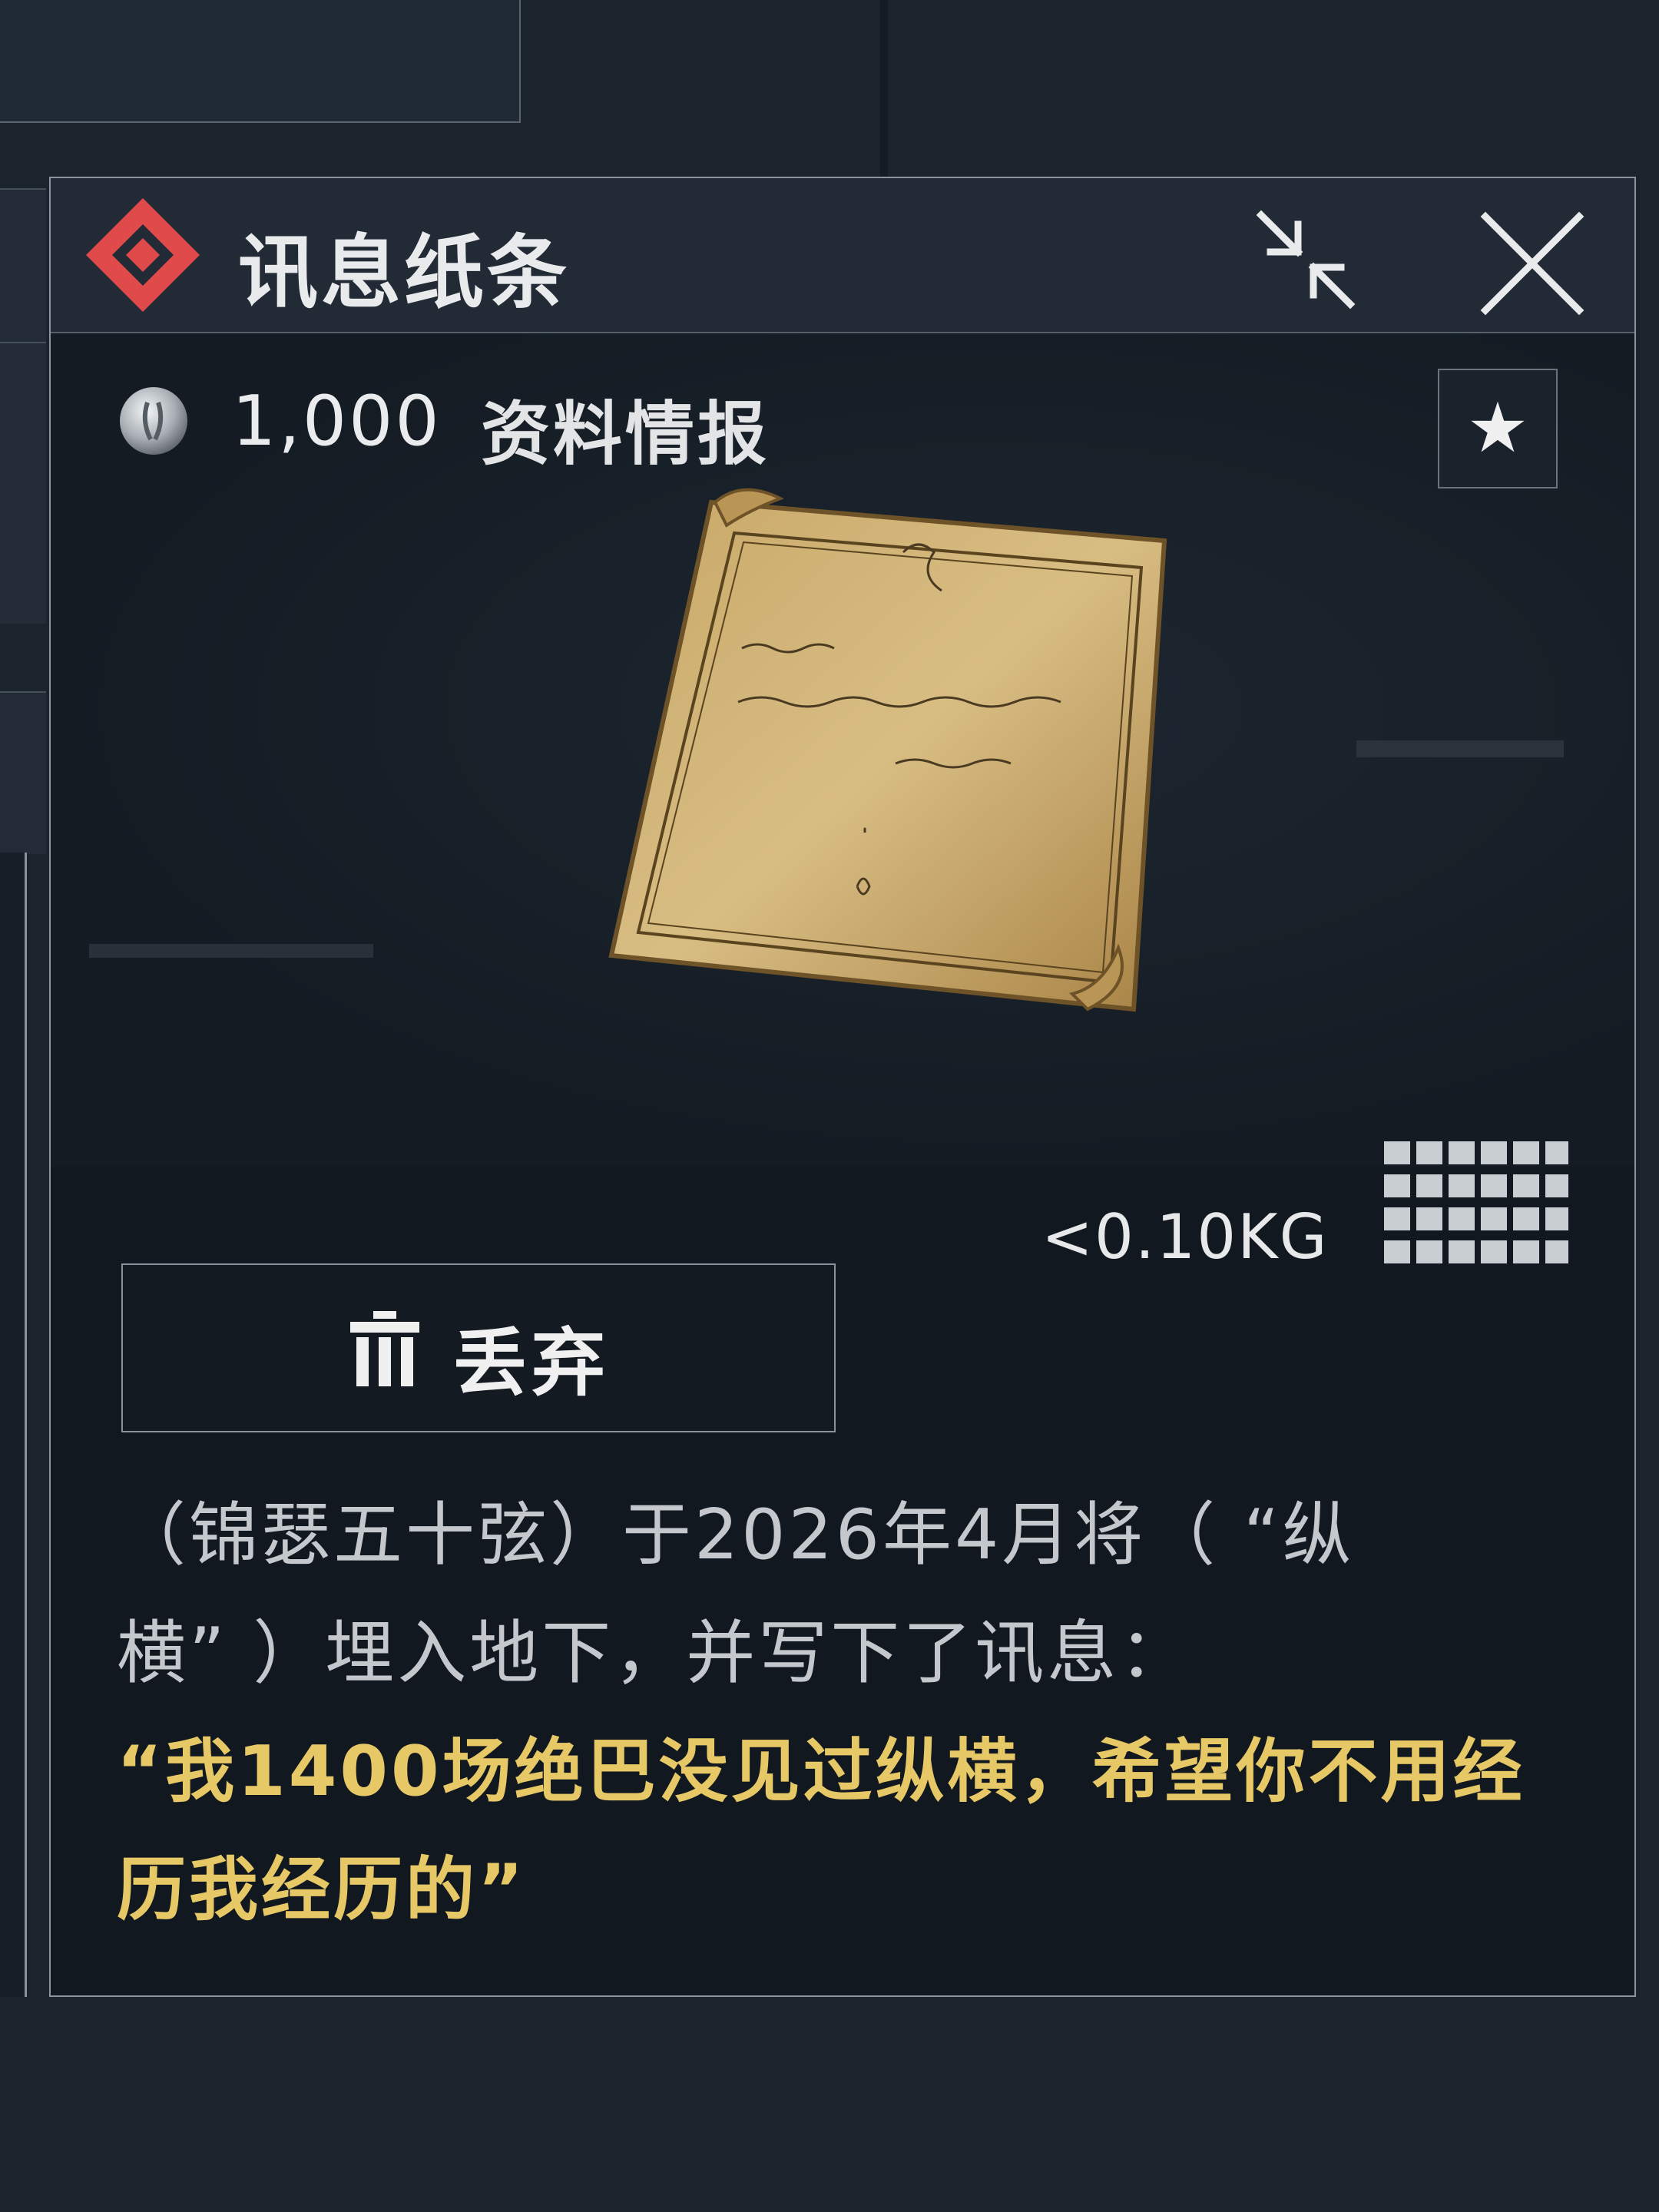 The width and height of the screenshot is (1659, 2212). I want to click on discard-button: 丢弃, so click(478, 1348).